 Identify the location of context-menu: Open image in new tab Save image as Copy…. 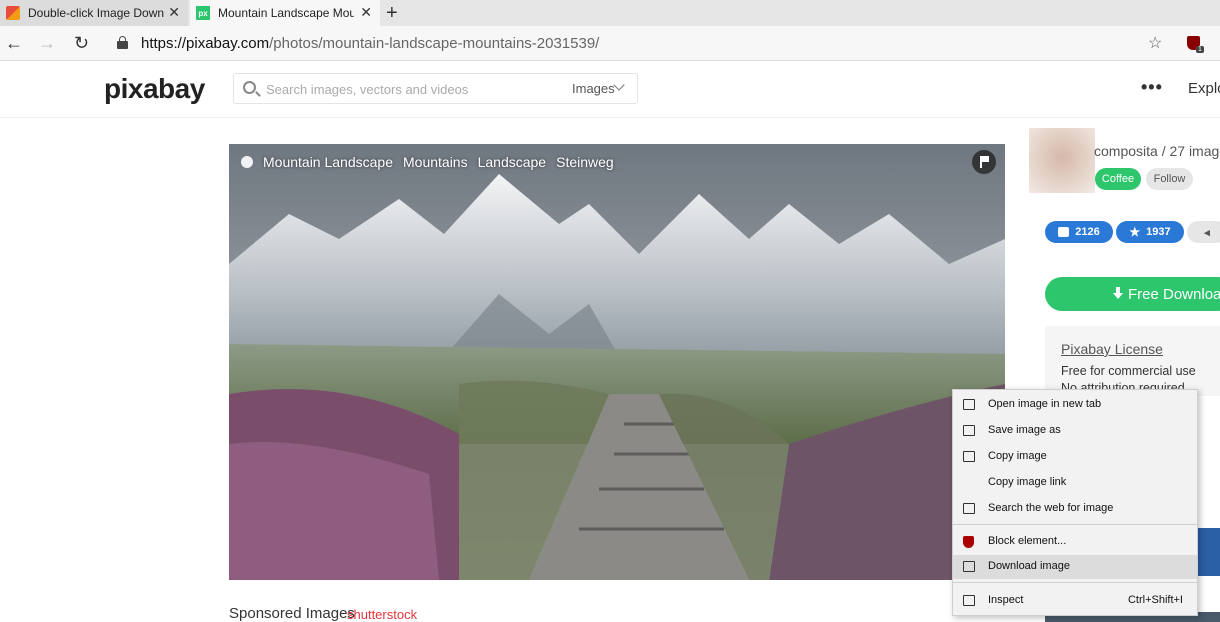
(1075, 502).